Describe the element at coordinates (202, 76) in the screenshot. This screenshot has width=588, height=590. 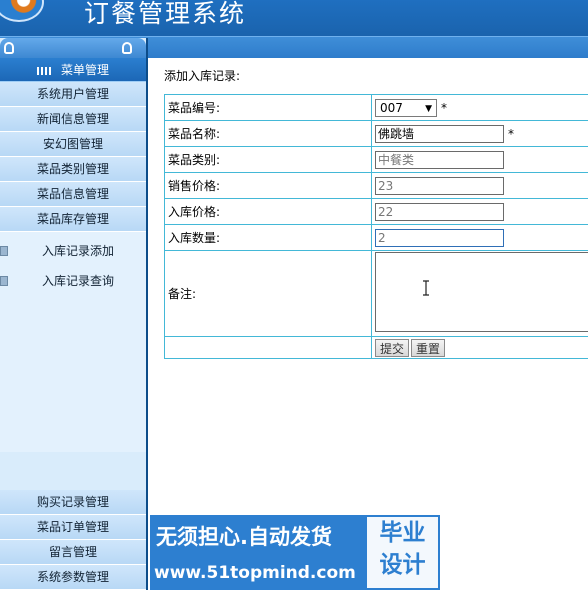
I see `page-title: 添加入库记录:` at that location.